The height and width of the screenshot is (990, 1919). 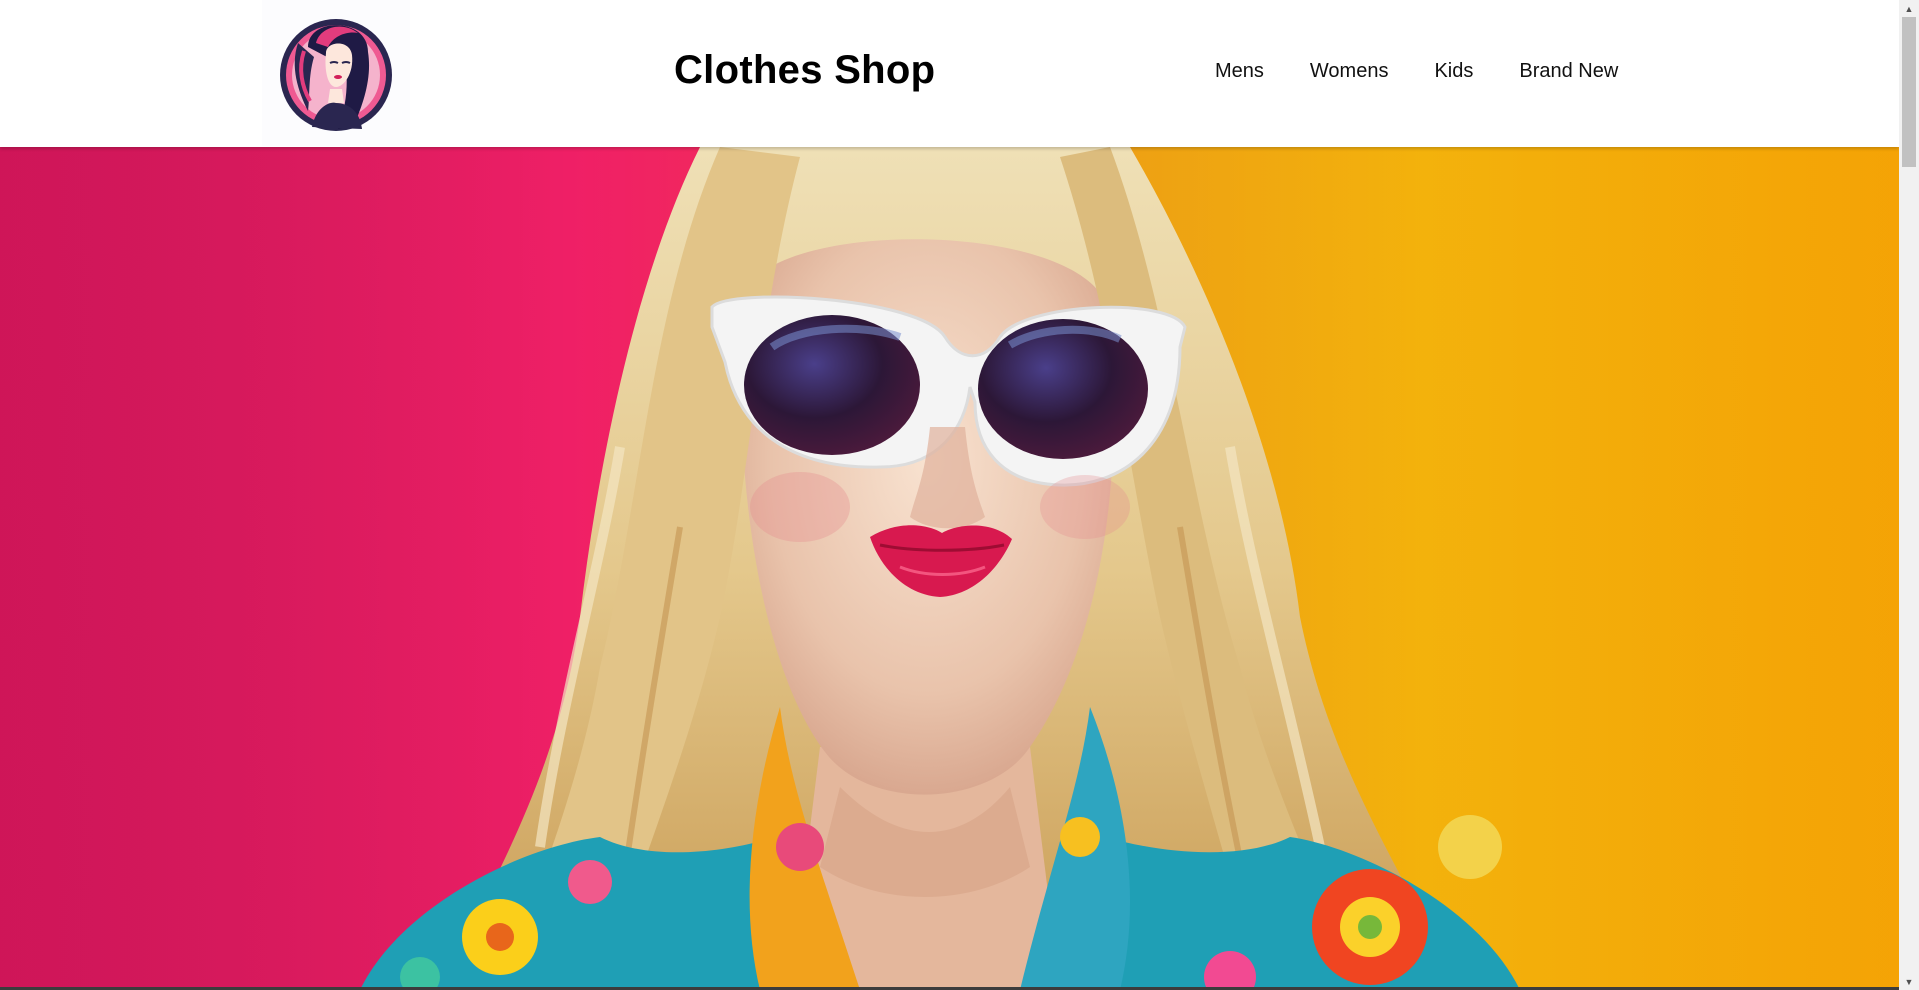 I want to click on site-title: Clothes Shop, so click(x=805, y=70).